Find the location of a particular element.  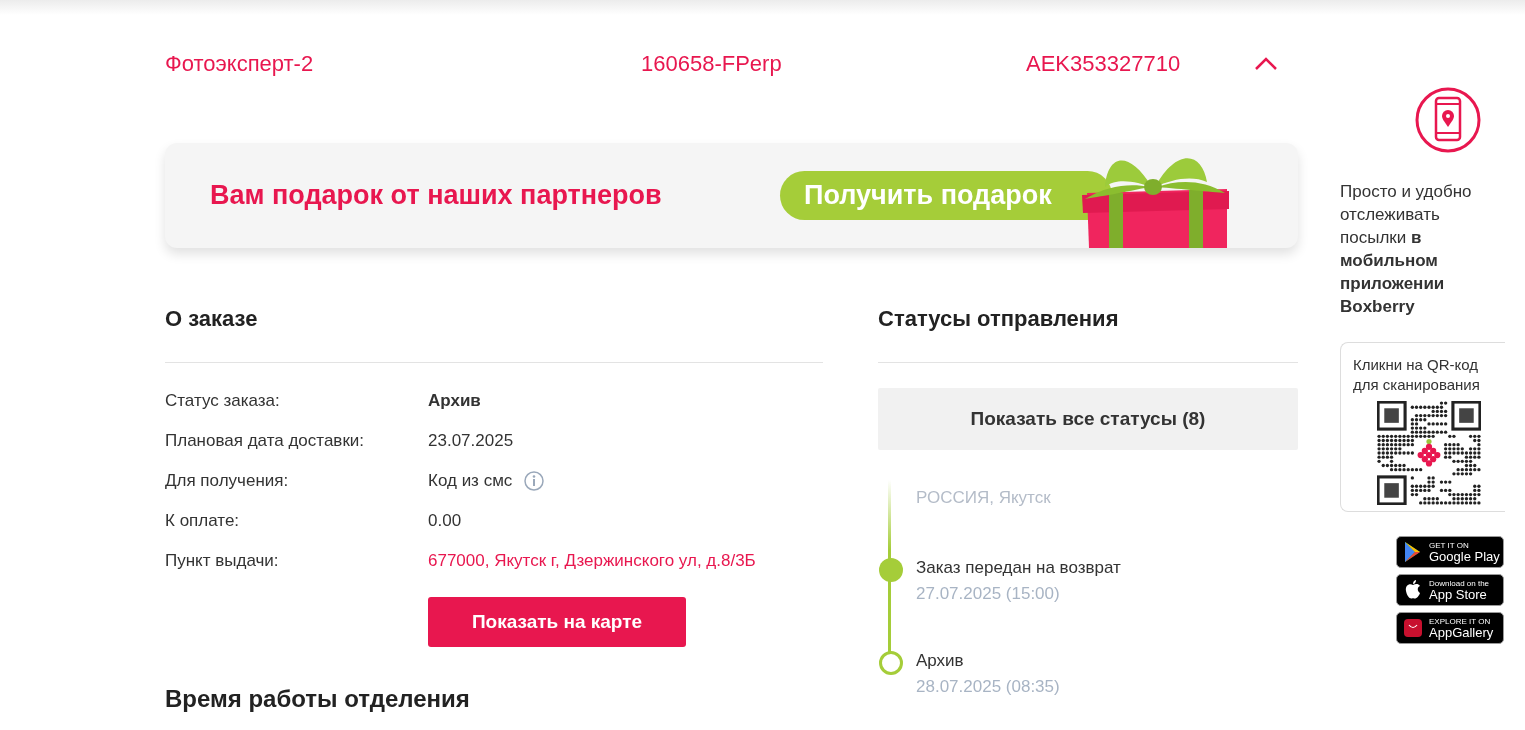

section-title: Время работы отделения is located at coordinates (318, 699).